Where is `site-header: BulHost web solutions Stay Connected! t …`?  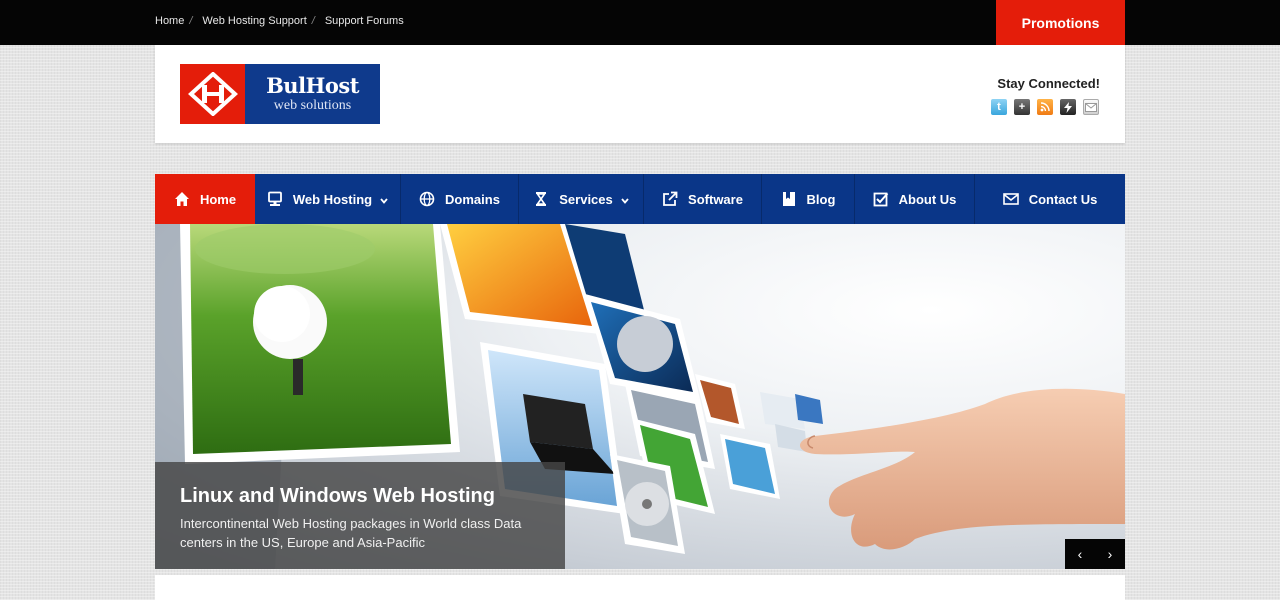
site-header: BulHost web solutions Stay Connected! t … is located at coordinates (640, 94).